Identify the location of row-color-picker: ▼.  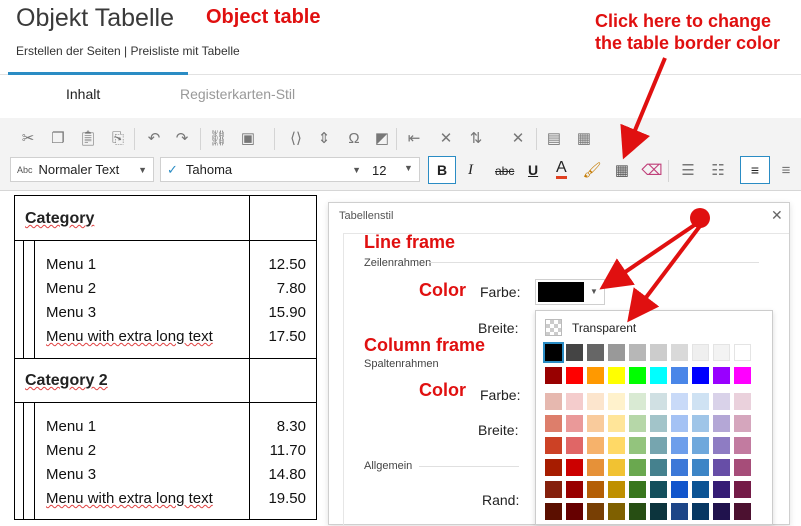
(570, 292).